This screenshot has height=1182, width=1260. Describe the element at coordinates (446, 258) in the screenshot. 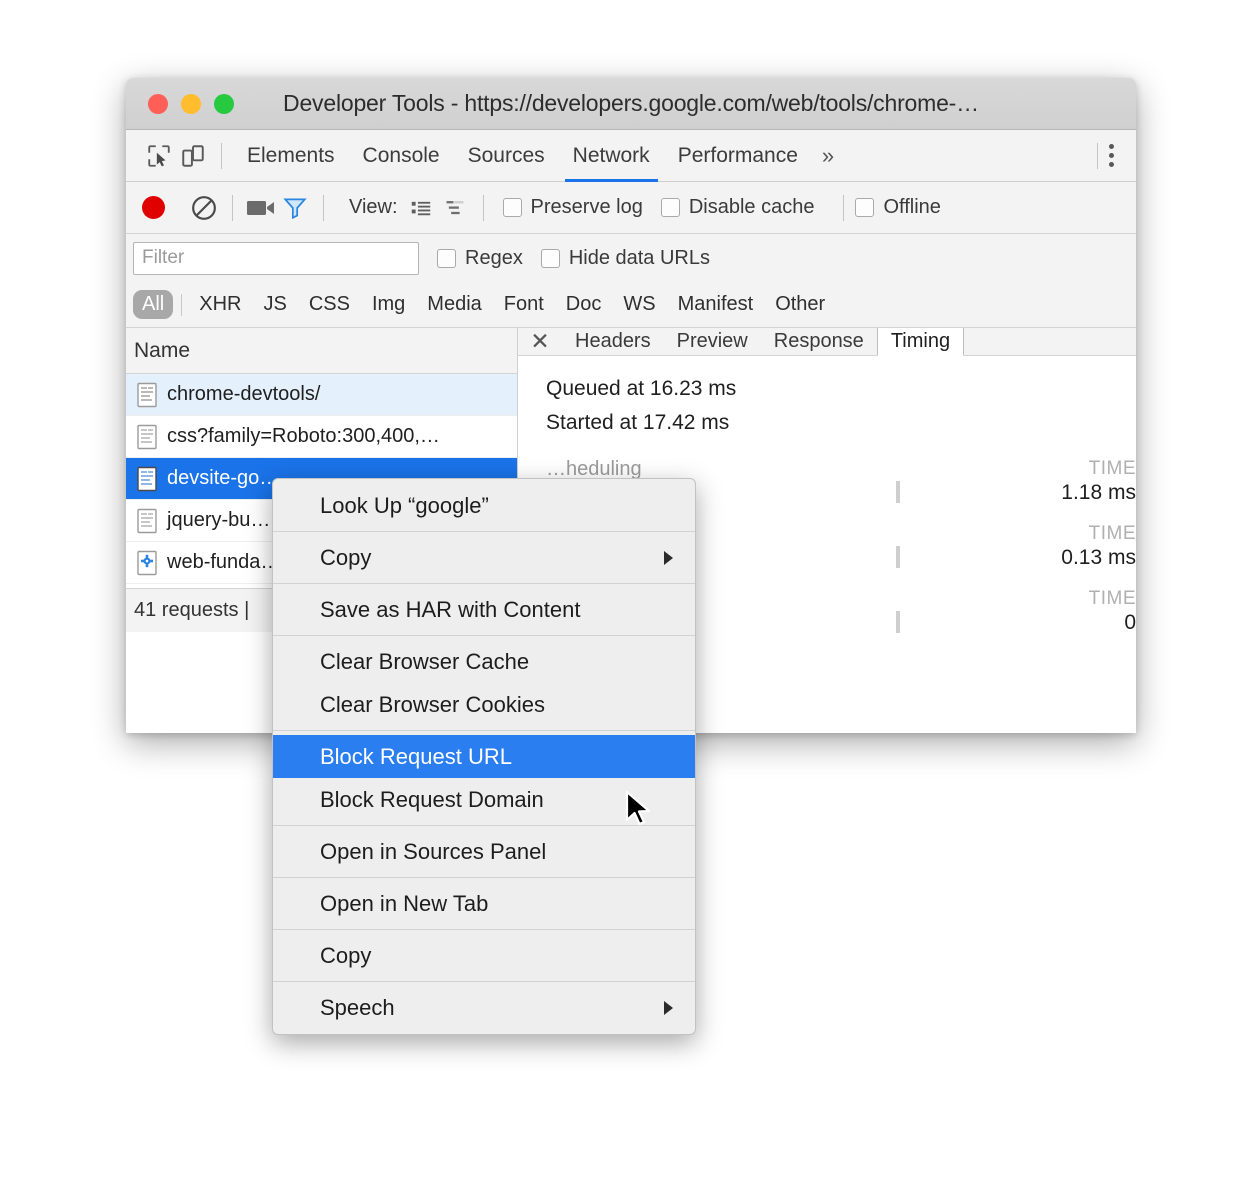

I see `regex-box` at that location.